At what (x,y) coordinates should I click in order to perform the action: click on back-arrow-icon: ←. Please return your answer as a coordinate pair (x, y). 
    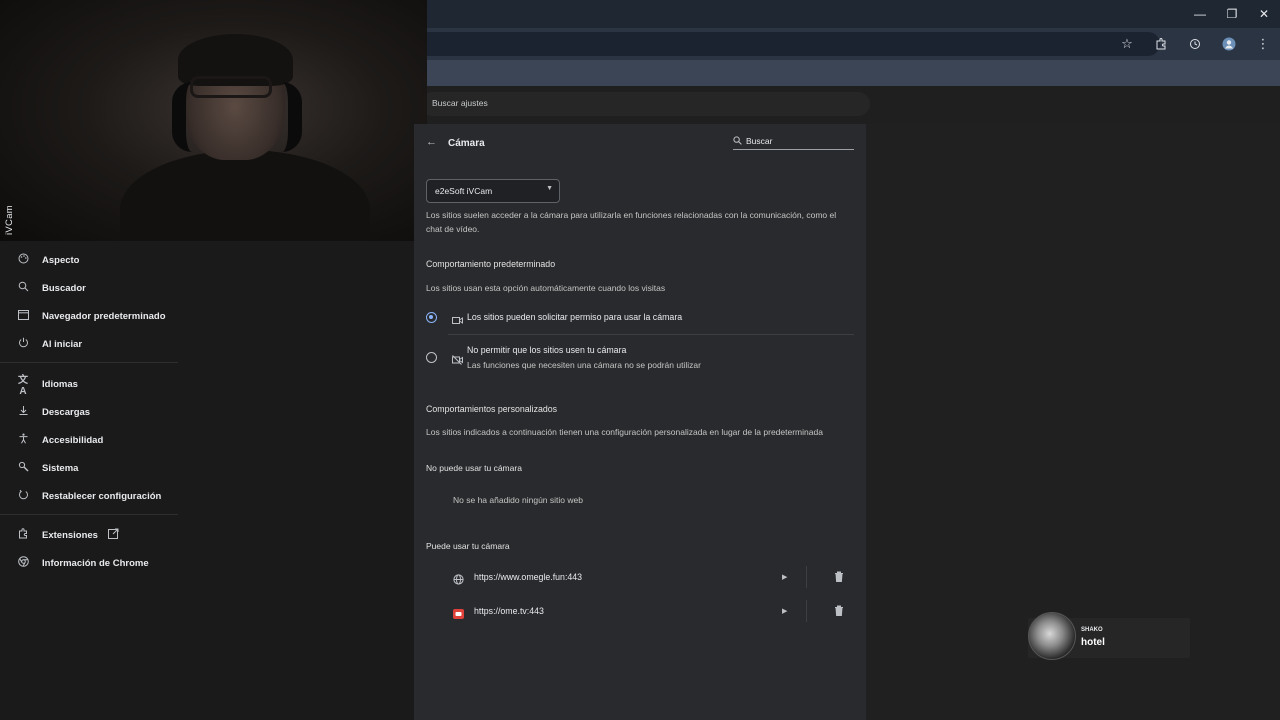
    Looking at the image, I should click on (431, 142).